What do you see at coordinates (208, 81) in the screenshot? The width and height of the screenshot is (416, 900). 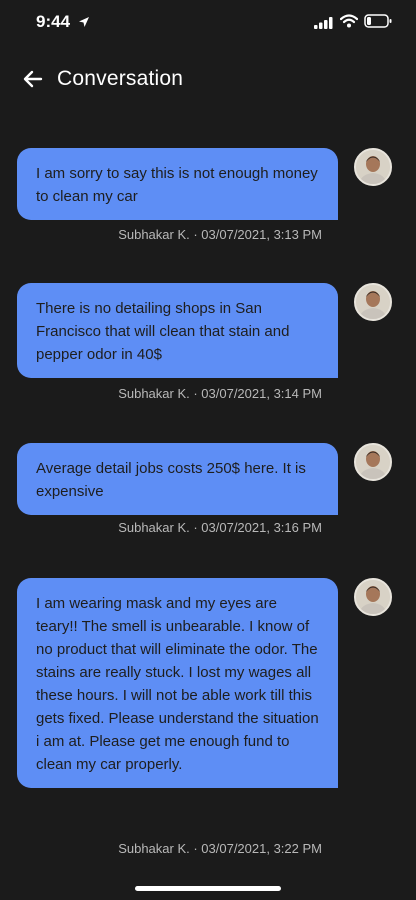 I see `app-header: Conversation` at bounding box center [208, 81].